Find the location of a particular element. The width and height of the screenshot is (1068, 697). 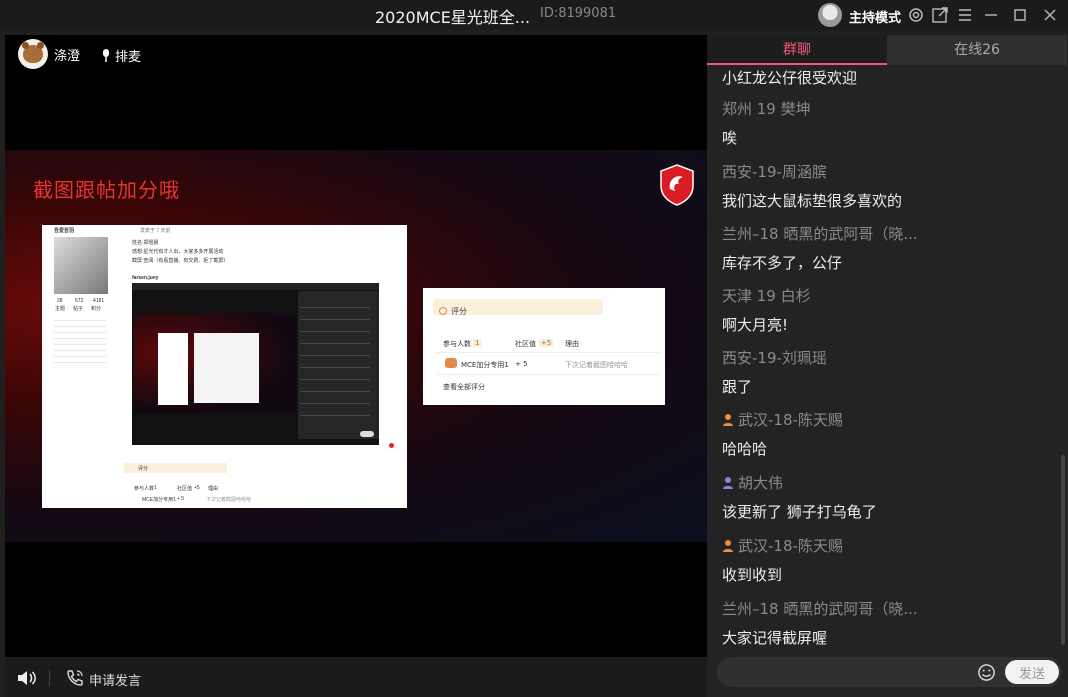

rating-label: 评分 is located at coordinates (459, 311).